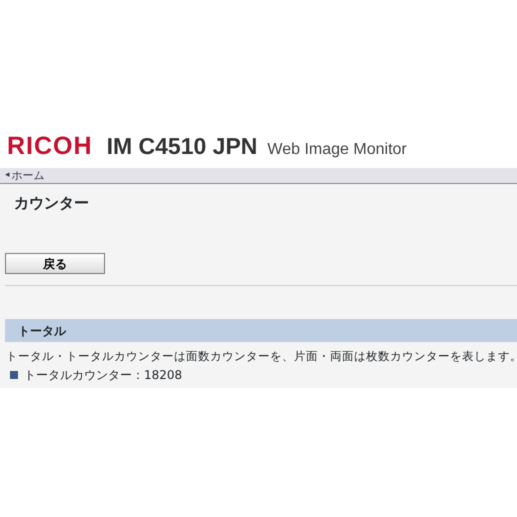  I want to click on arrow-icon: ◂, so click(7, 175).